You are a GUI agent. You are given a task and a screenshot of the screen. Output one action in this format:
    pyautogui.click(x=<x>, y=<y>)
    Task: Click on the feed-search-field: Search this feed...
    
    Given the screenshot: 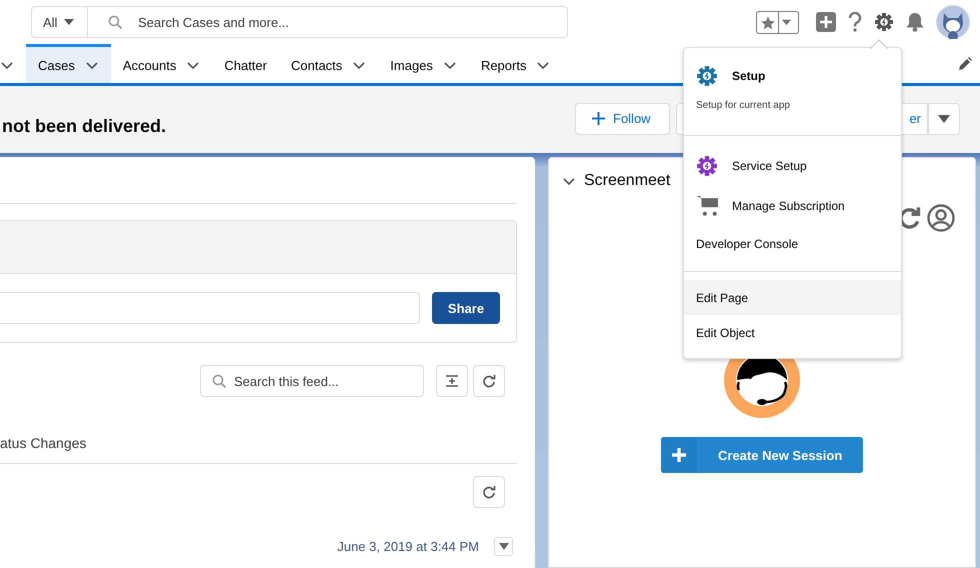 What is the action you would take?
    pyautogui.click(x=312, y=381)
    